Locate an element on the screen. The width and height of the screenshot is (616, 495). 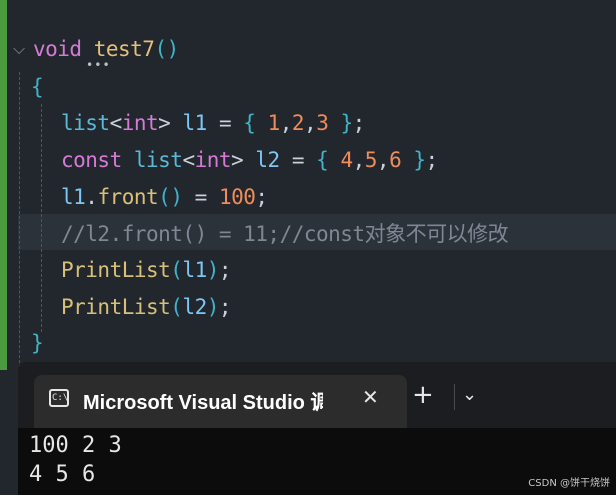
change-indicator-bar is located at coordinates (3, 185).